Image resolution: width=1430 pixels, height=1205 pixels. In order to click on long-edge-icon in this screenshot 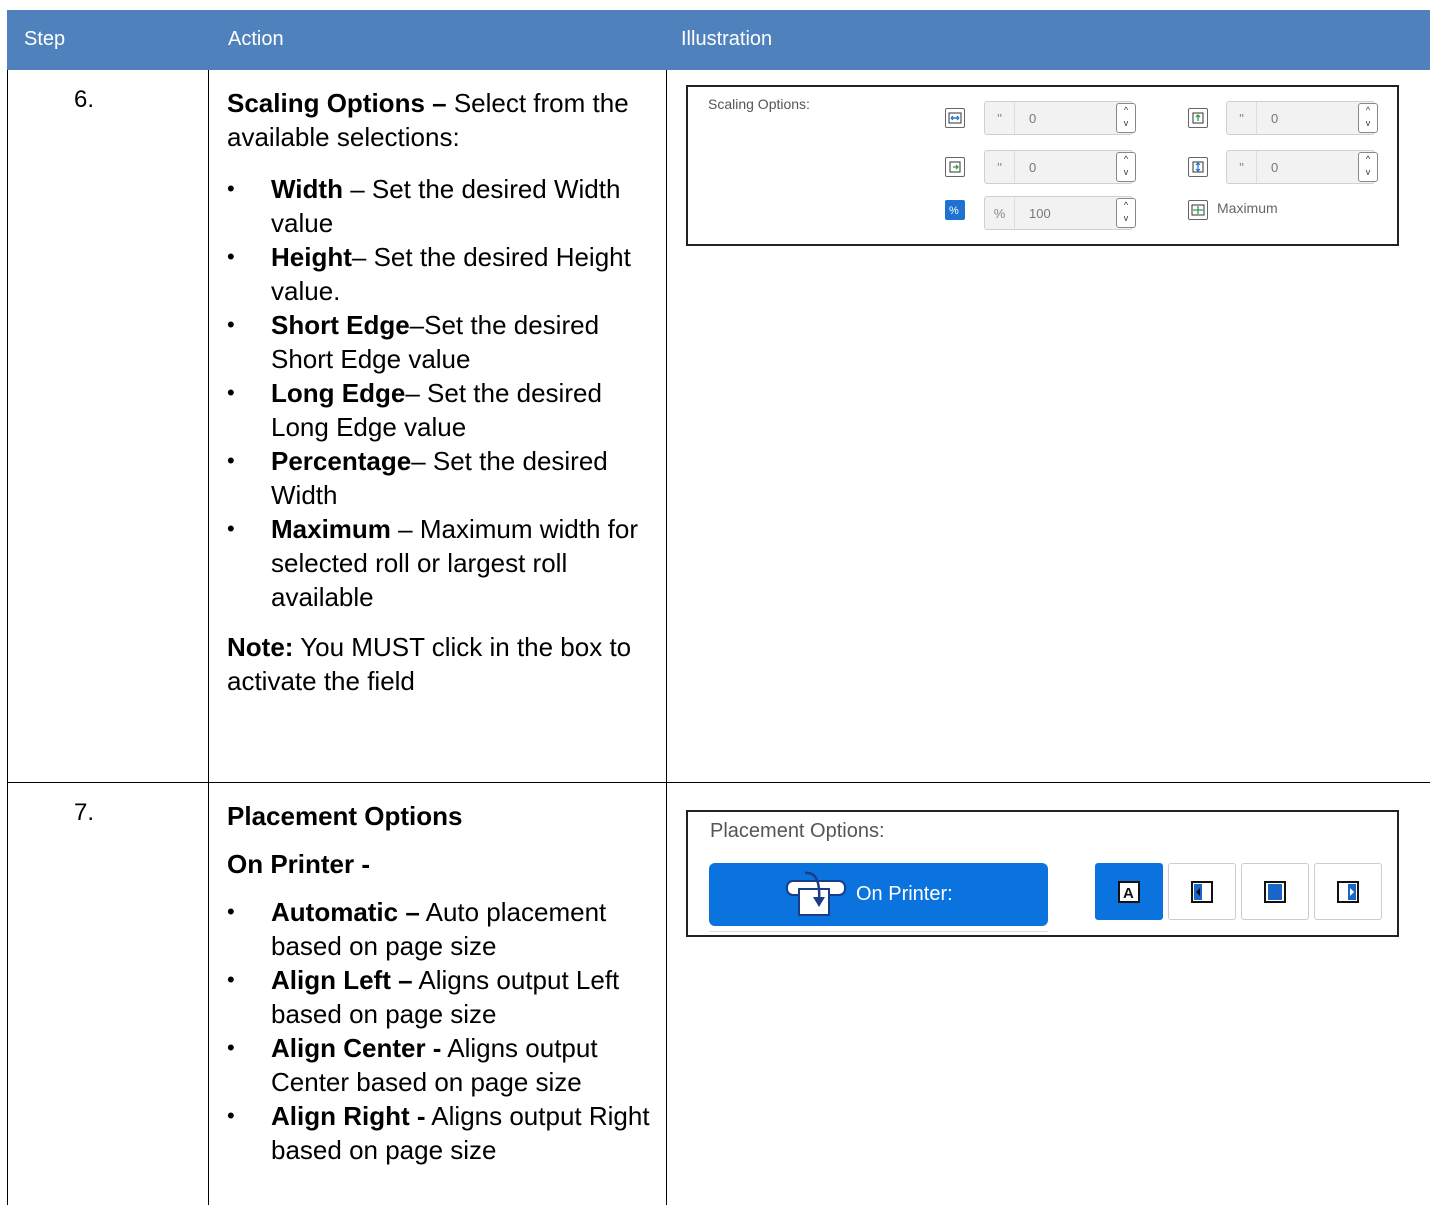, I will do `click(1198, 167)`.